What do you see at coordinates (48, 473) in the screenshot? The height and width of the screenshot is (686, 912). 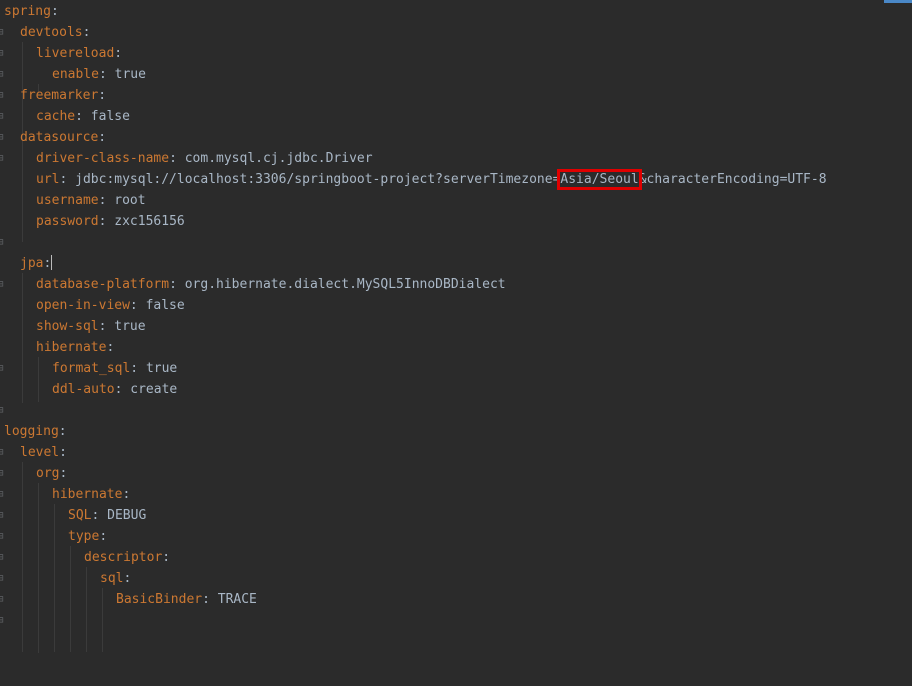 I see `yaml-key: org` at bounding box center [48, 473].